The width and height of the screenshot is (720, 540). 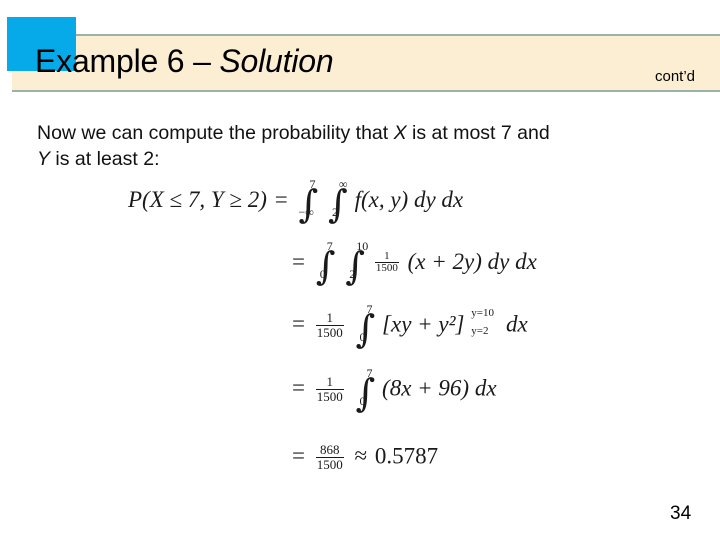 I want to click on equation-4: = 1 1500 ∫ 7 0 (8x + 96) dx, so click(x=393, y=389).